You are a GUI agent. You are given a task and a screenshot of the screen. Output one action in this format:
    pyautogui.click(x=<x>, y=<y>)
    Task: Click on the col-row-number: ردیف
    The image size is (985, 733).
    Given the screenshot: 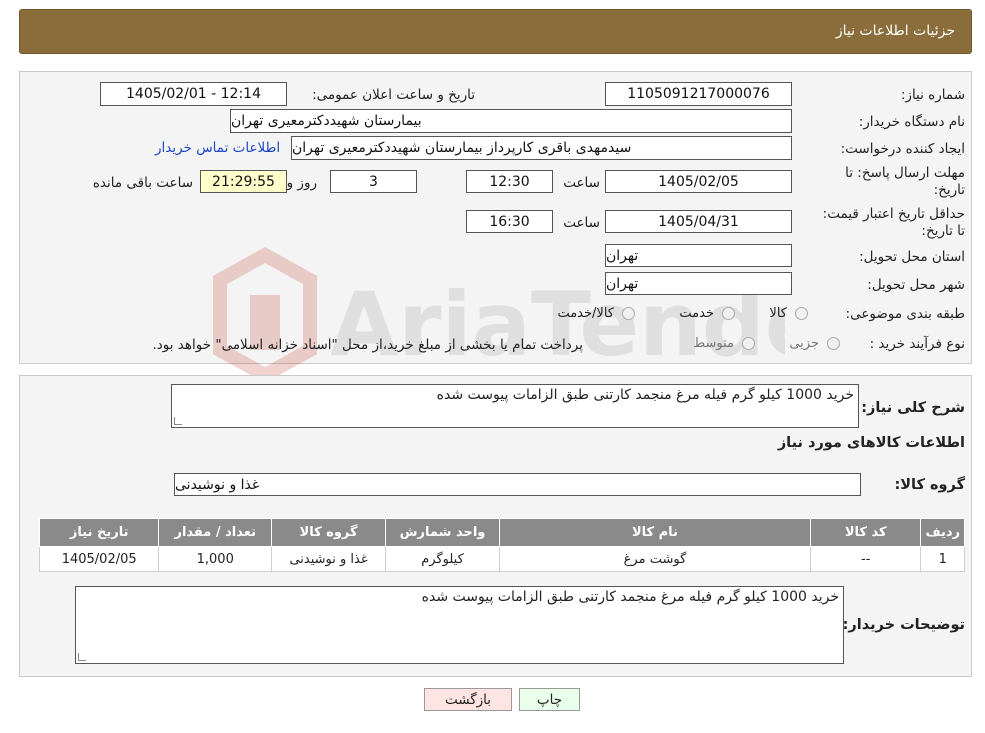 What is the action you would take?
    pyautogui.click(x=942, y=532)
    